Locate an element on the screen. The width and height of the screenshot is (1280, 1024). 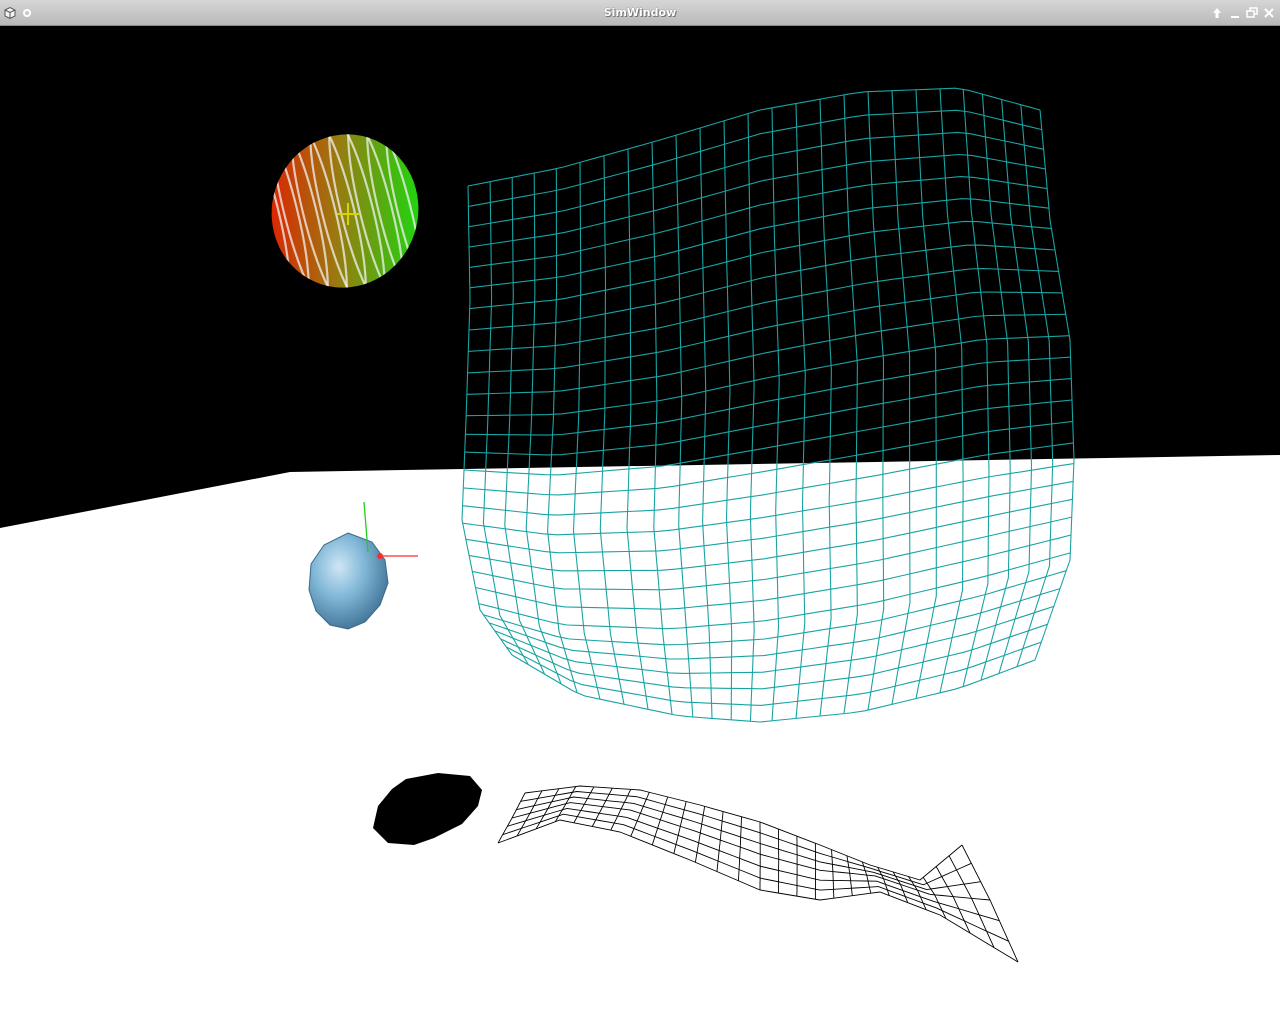
arrow-up-icon is located at coordinates (1217, 13).